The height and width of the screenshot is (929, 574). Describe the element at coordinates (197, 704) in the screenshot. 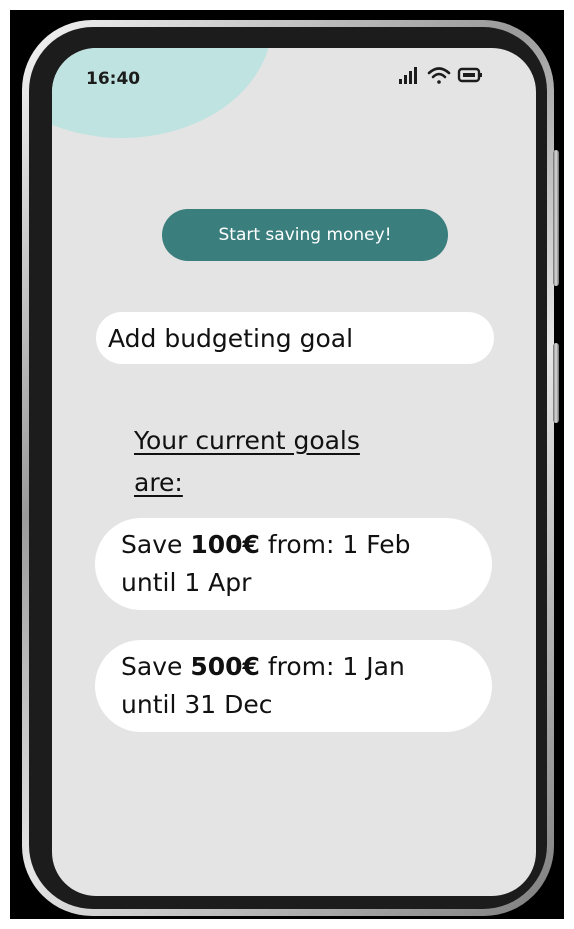

I see `goal-until: until 31 Dec` at that location.